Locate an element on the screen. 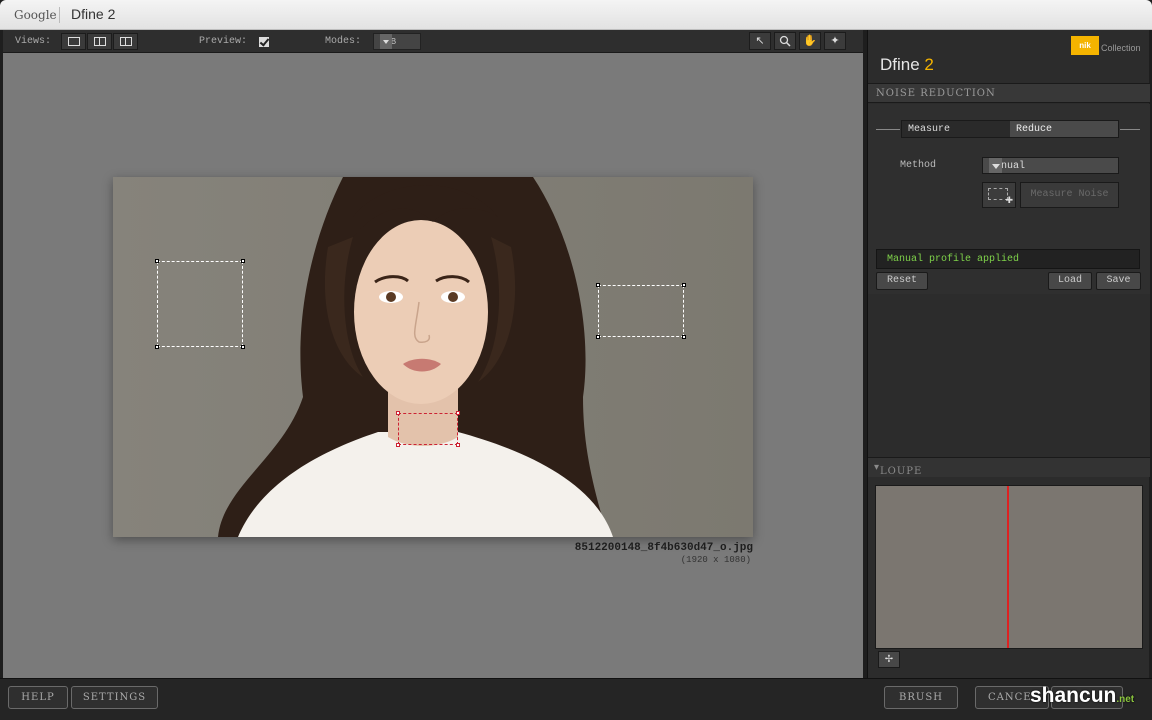  add-region-button: ✚ is located at coordinates (999, 195).